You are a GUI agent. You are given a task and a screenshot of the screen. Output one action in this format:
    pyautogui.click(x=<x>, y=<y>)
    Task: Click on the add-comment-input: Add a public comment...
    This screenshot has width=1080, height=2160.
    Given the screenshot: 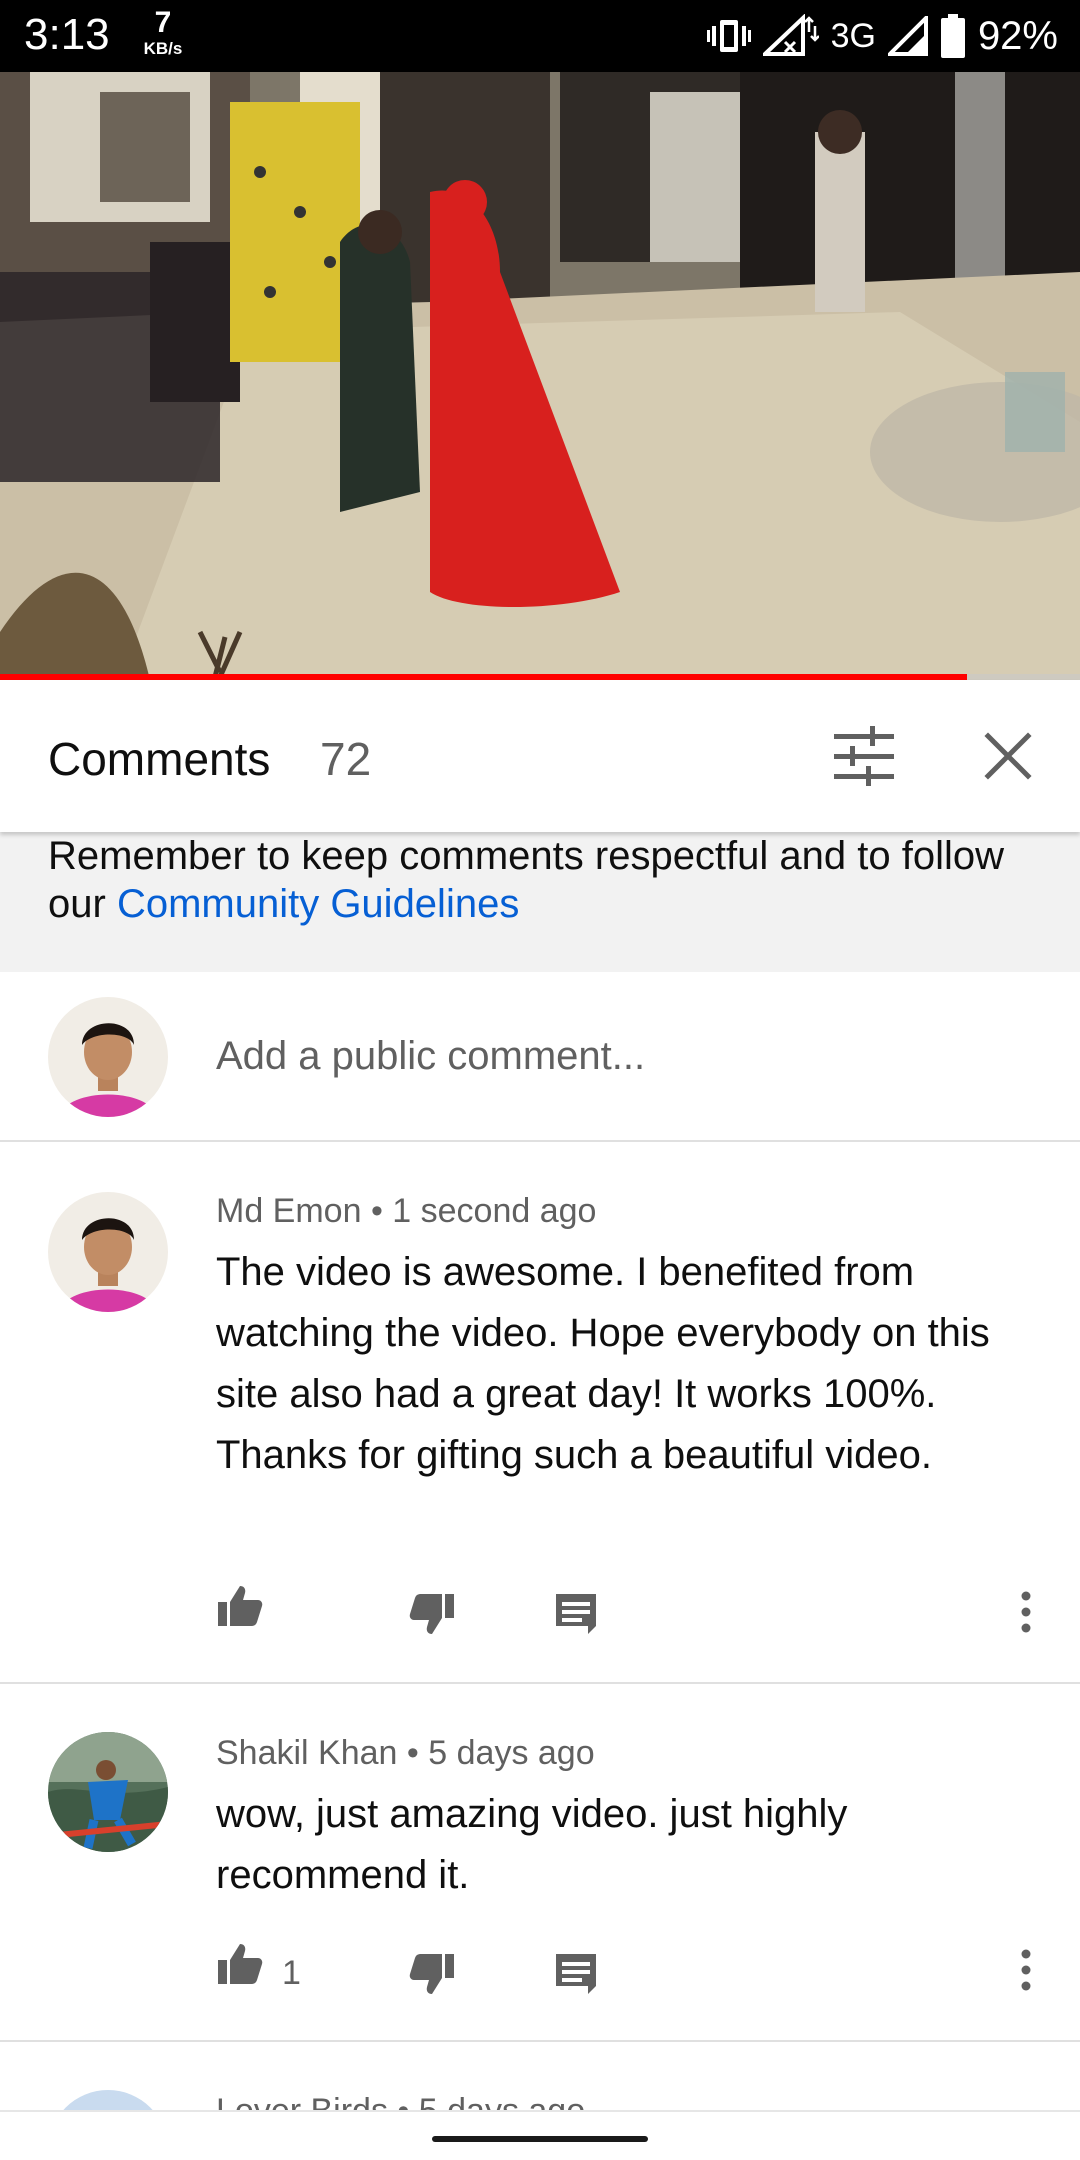 What is the action you would take?
    pyautogui.click(x=430, y=1056)
    